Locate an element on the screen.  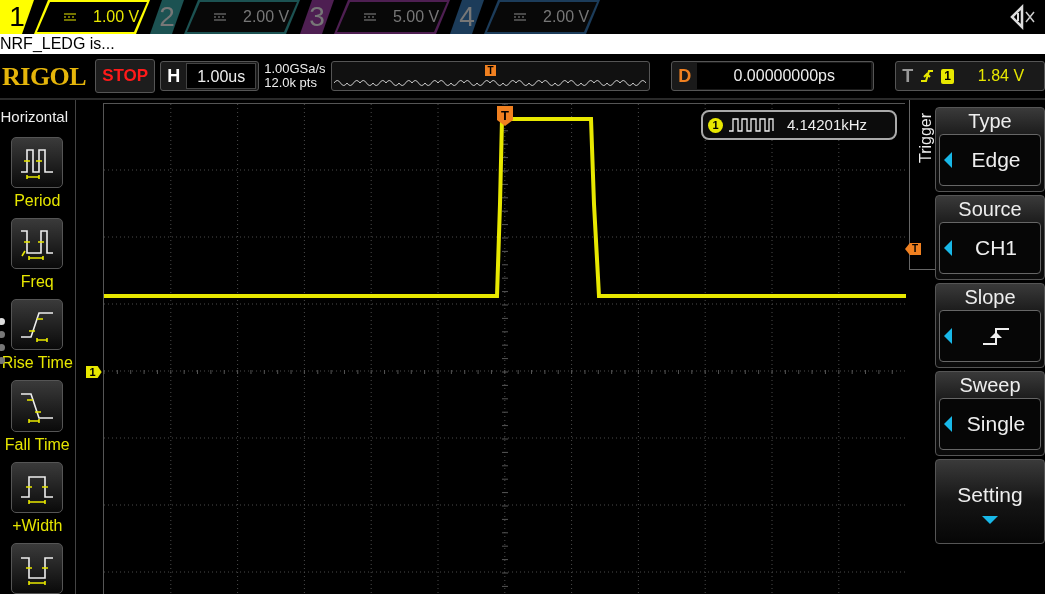
menu-title: Sweep is located at coordinates (990, 385).